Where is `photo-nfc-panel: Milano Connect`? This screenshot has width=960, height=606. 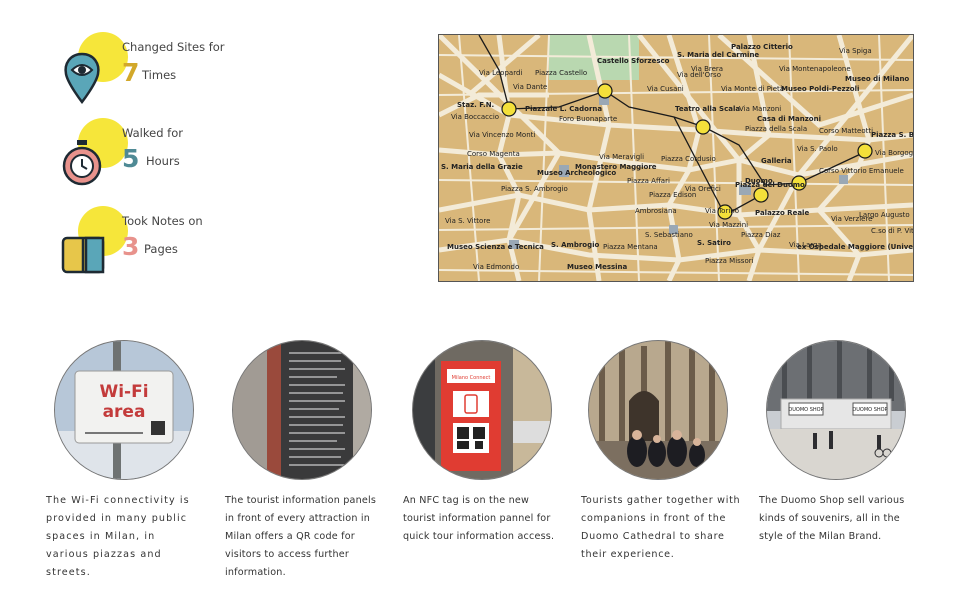 photo-nfc-panel: Milano Connect is located at coordinates (482, 410).